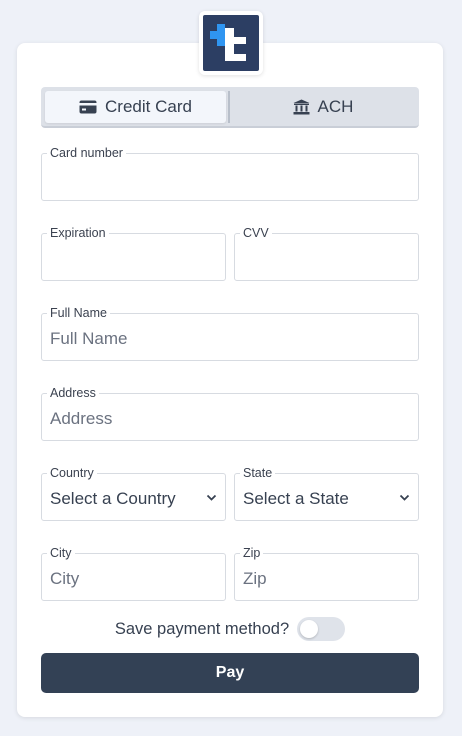 This screenshot has width=462, height=736. What do you see at coordinates (256, 233) in the screenshot?
I see `cvv-label: CVV` at bounding box center [256, 233].